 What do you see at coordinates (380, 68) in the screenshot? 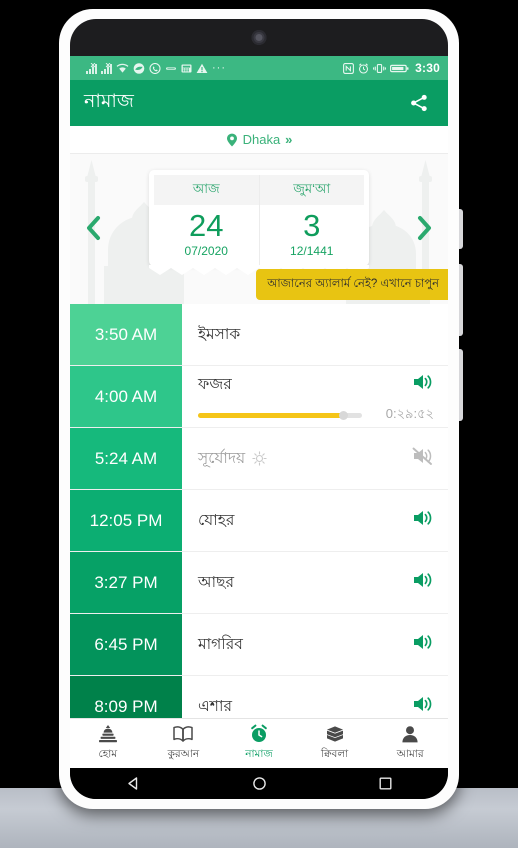
I see `vibrate-icon` at bounding box center [380, 68].